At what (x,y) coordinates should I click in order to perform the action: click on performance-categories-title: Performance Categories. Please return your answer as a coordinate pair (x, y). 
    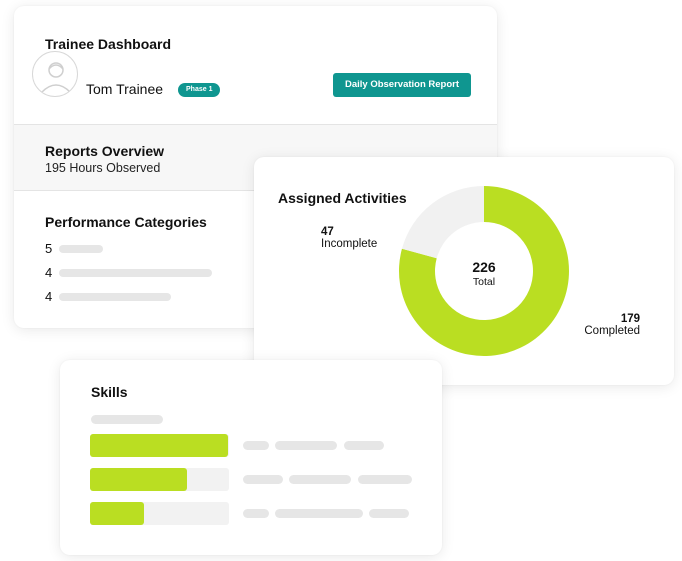
    Looking at the image, I should click on (126, 222).